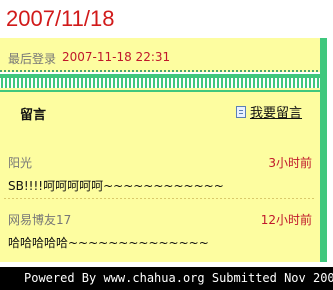  I want to click on board-title: 留言, so click(33, 115).